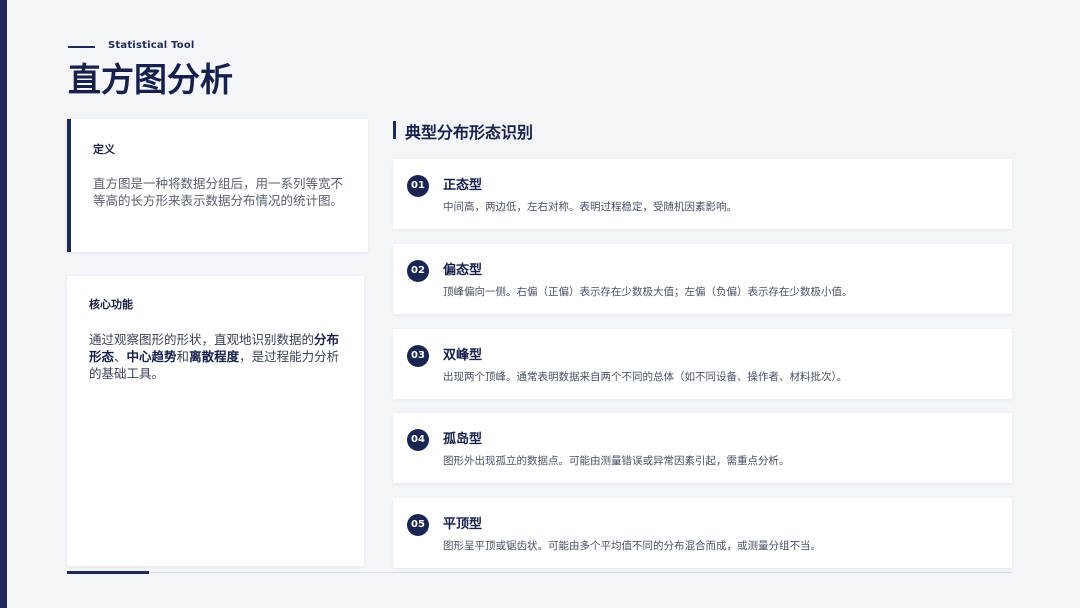 The width and height of the screenshot is (1080, 608). What do you see at coordinates (616, 461) in the screenshot?
I see `item-description: 图形外出现孤立的数据点。可能由测量错误或异常因素引起，需重点分析。` at bounding box center [616, 461].